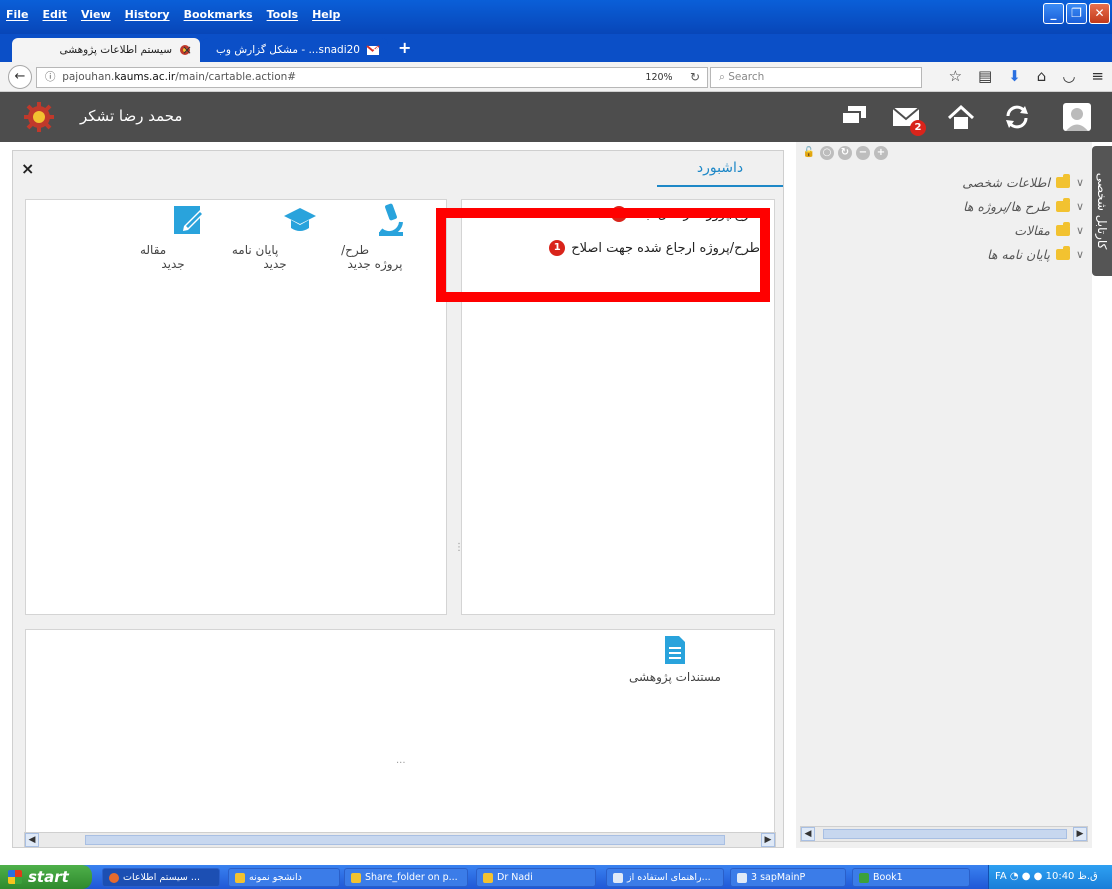  I want to click on pocket-icon: ◡, so click(1068, 76).